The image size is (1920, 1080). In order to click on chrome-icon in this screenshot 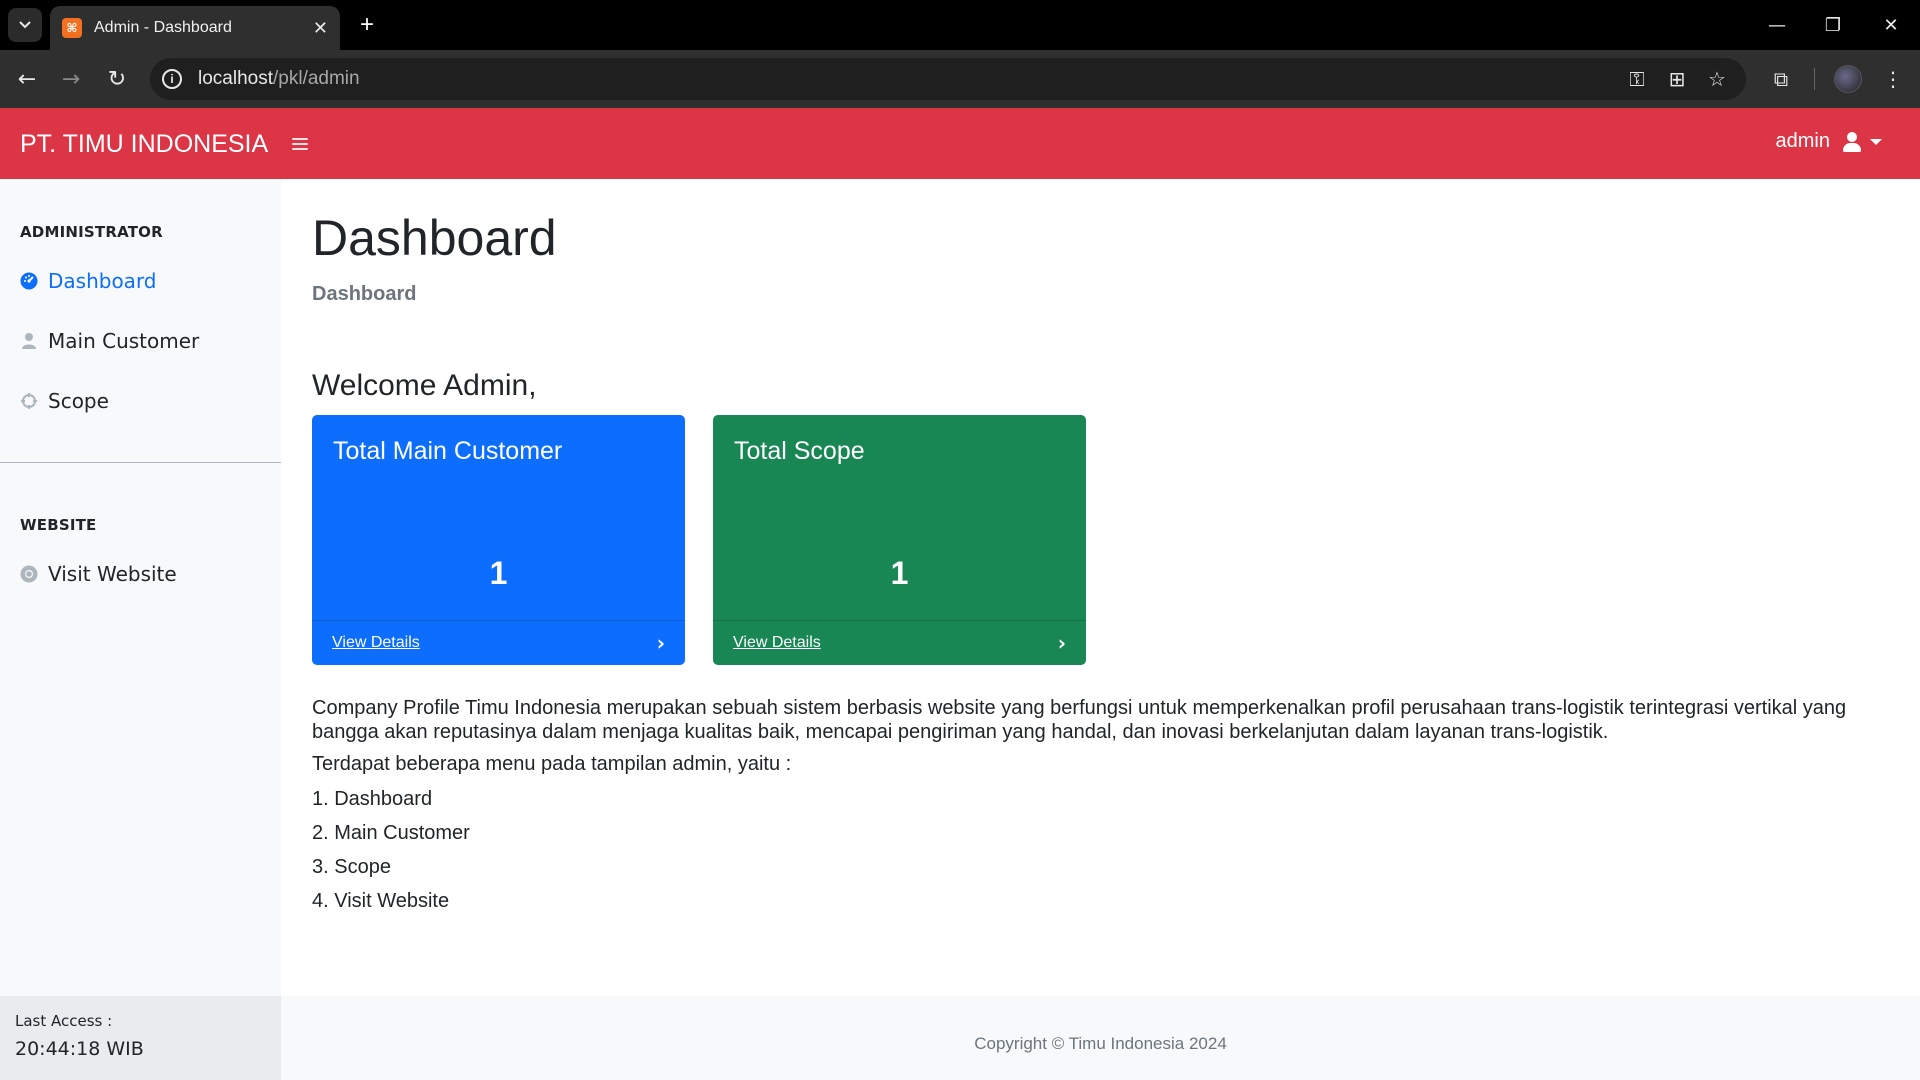, I will do `click(29, 574)`.